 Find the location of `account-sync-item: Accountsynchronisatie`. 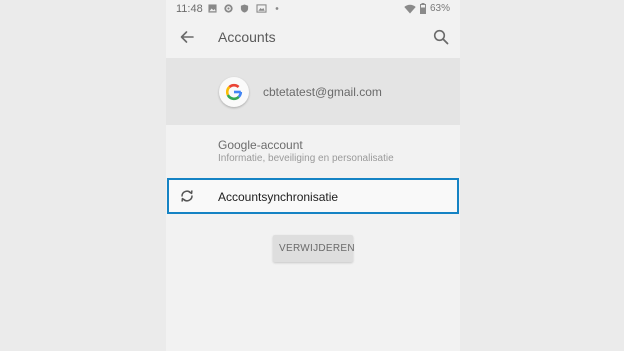

account-sync-item: Accountsynchronisatie is located at coordinates (313, 196).